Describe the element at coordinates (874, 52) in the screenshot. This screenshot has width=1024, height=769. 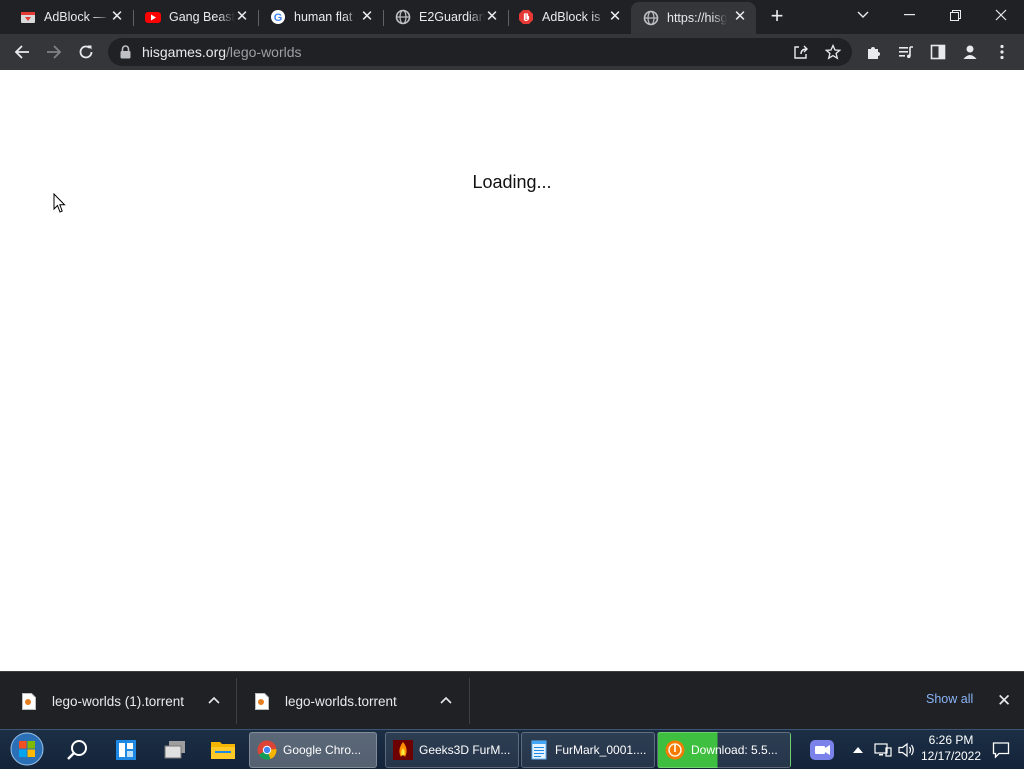
I see `extensions-puzzle-icon` at that location.